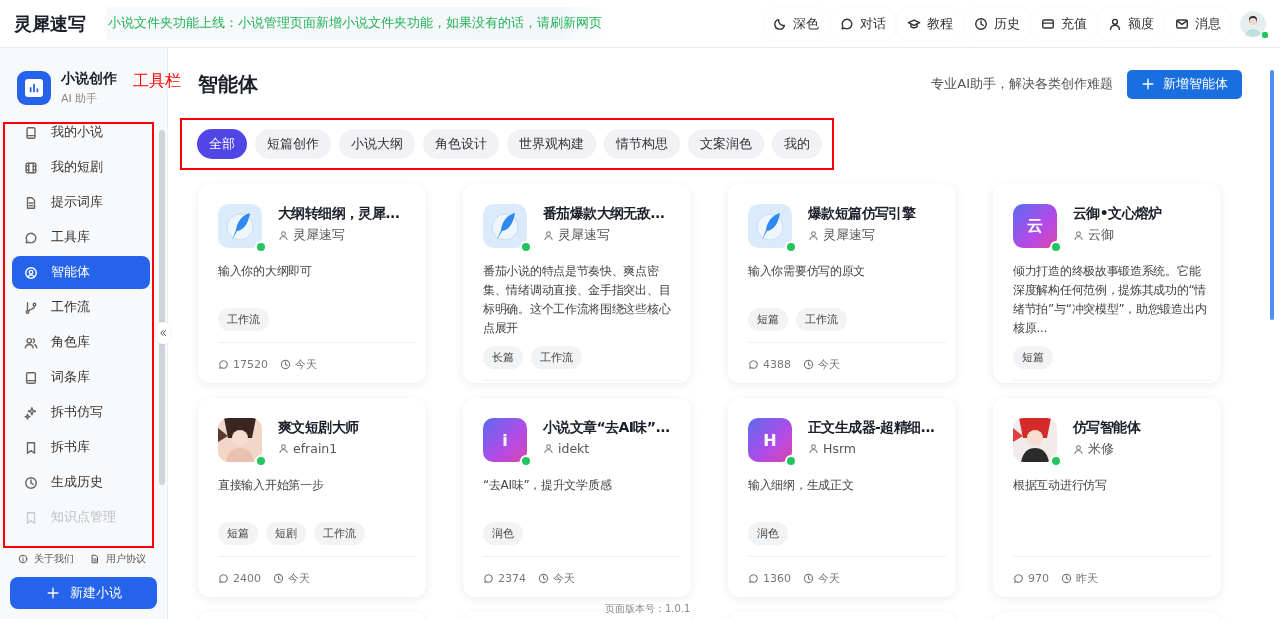 The height and width of the screenshot is (619, 1280). What do you see at coordinates (46, 559) in the screenshot?
I see `footer-link: 关于我们` at bounding box center [46, 559].